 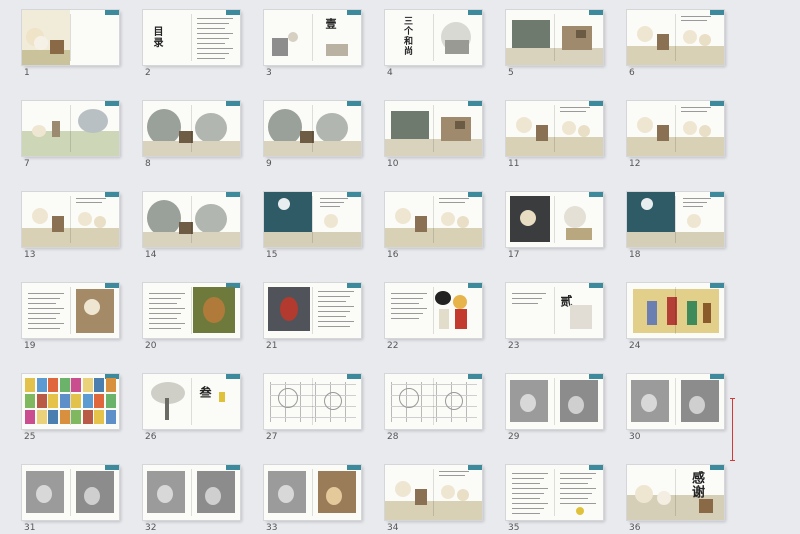 I want to click on page-thumbnail: 10, so click(x=433, y=135).